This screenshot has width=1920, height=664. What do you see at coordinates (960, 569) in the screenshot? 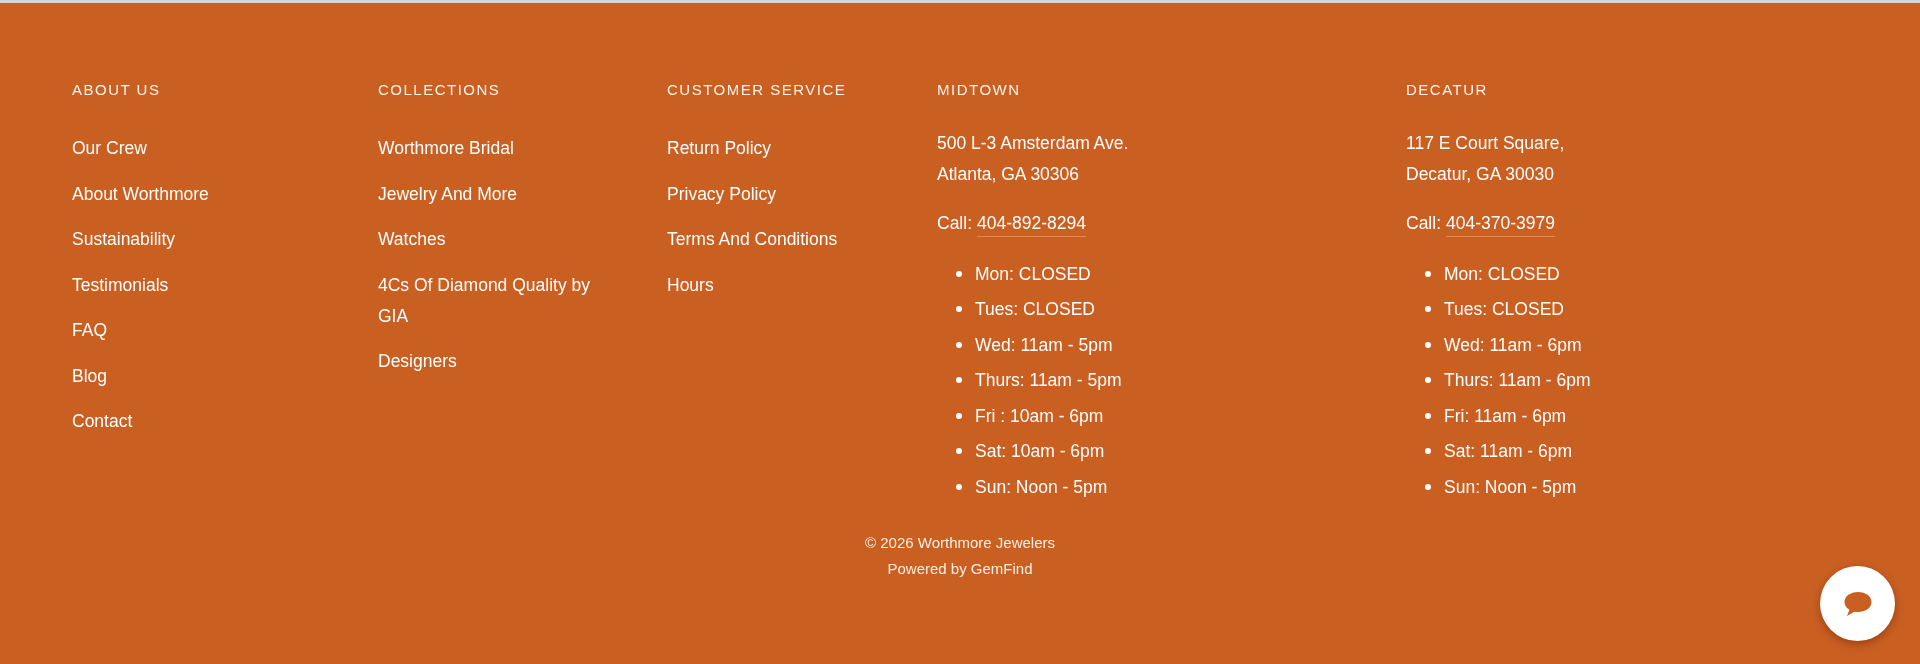
I see `powered-by-text: Powered by GemFind` at bounding box center [960, 569].